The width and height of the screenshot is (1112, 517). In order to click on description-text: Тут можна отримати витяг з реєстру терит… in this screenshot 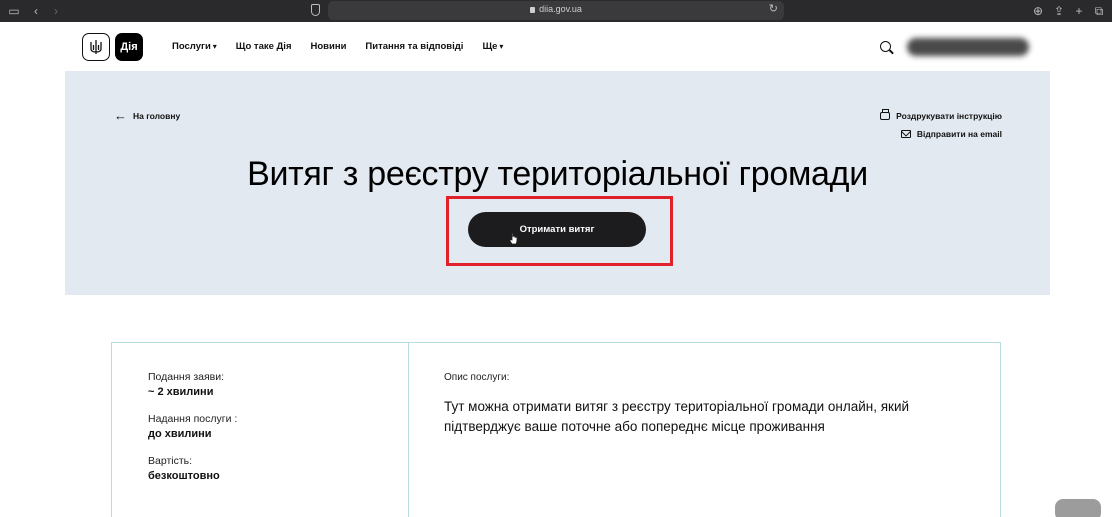, I will do `click(677, 416)`.